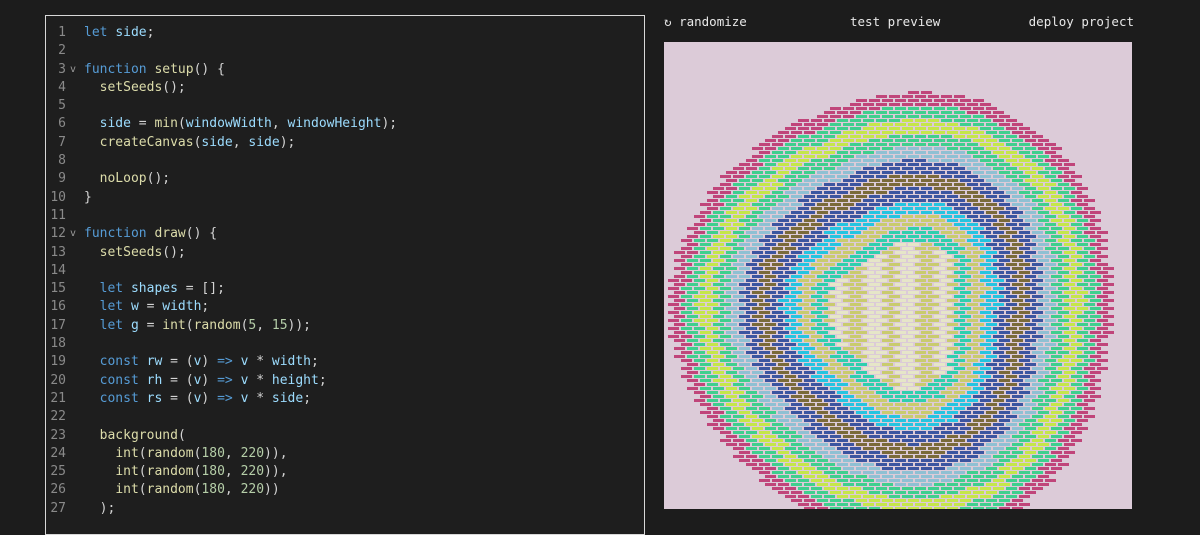  What do you see at coordinates (295, 380) in the screenshot?
I see `code-token: height` at bounding box center [295, 380].